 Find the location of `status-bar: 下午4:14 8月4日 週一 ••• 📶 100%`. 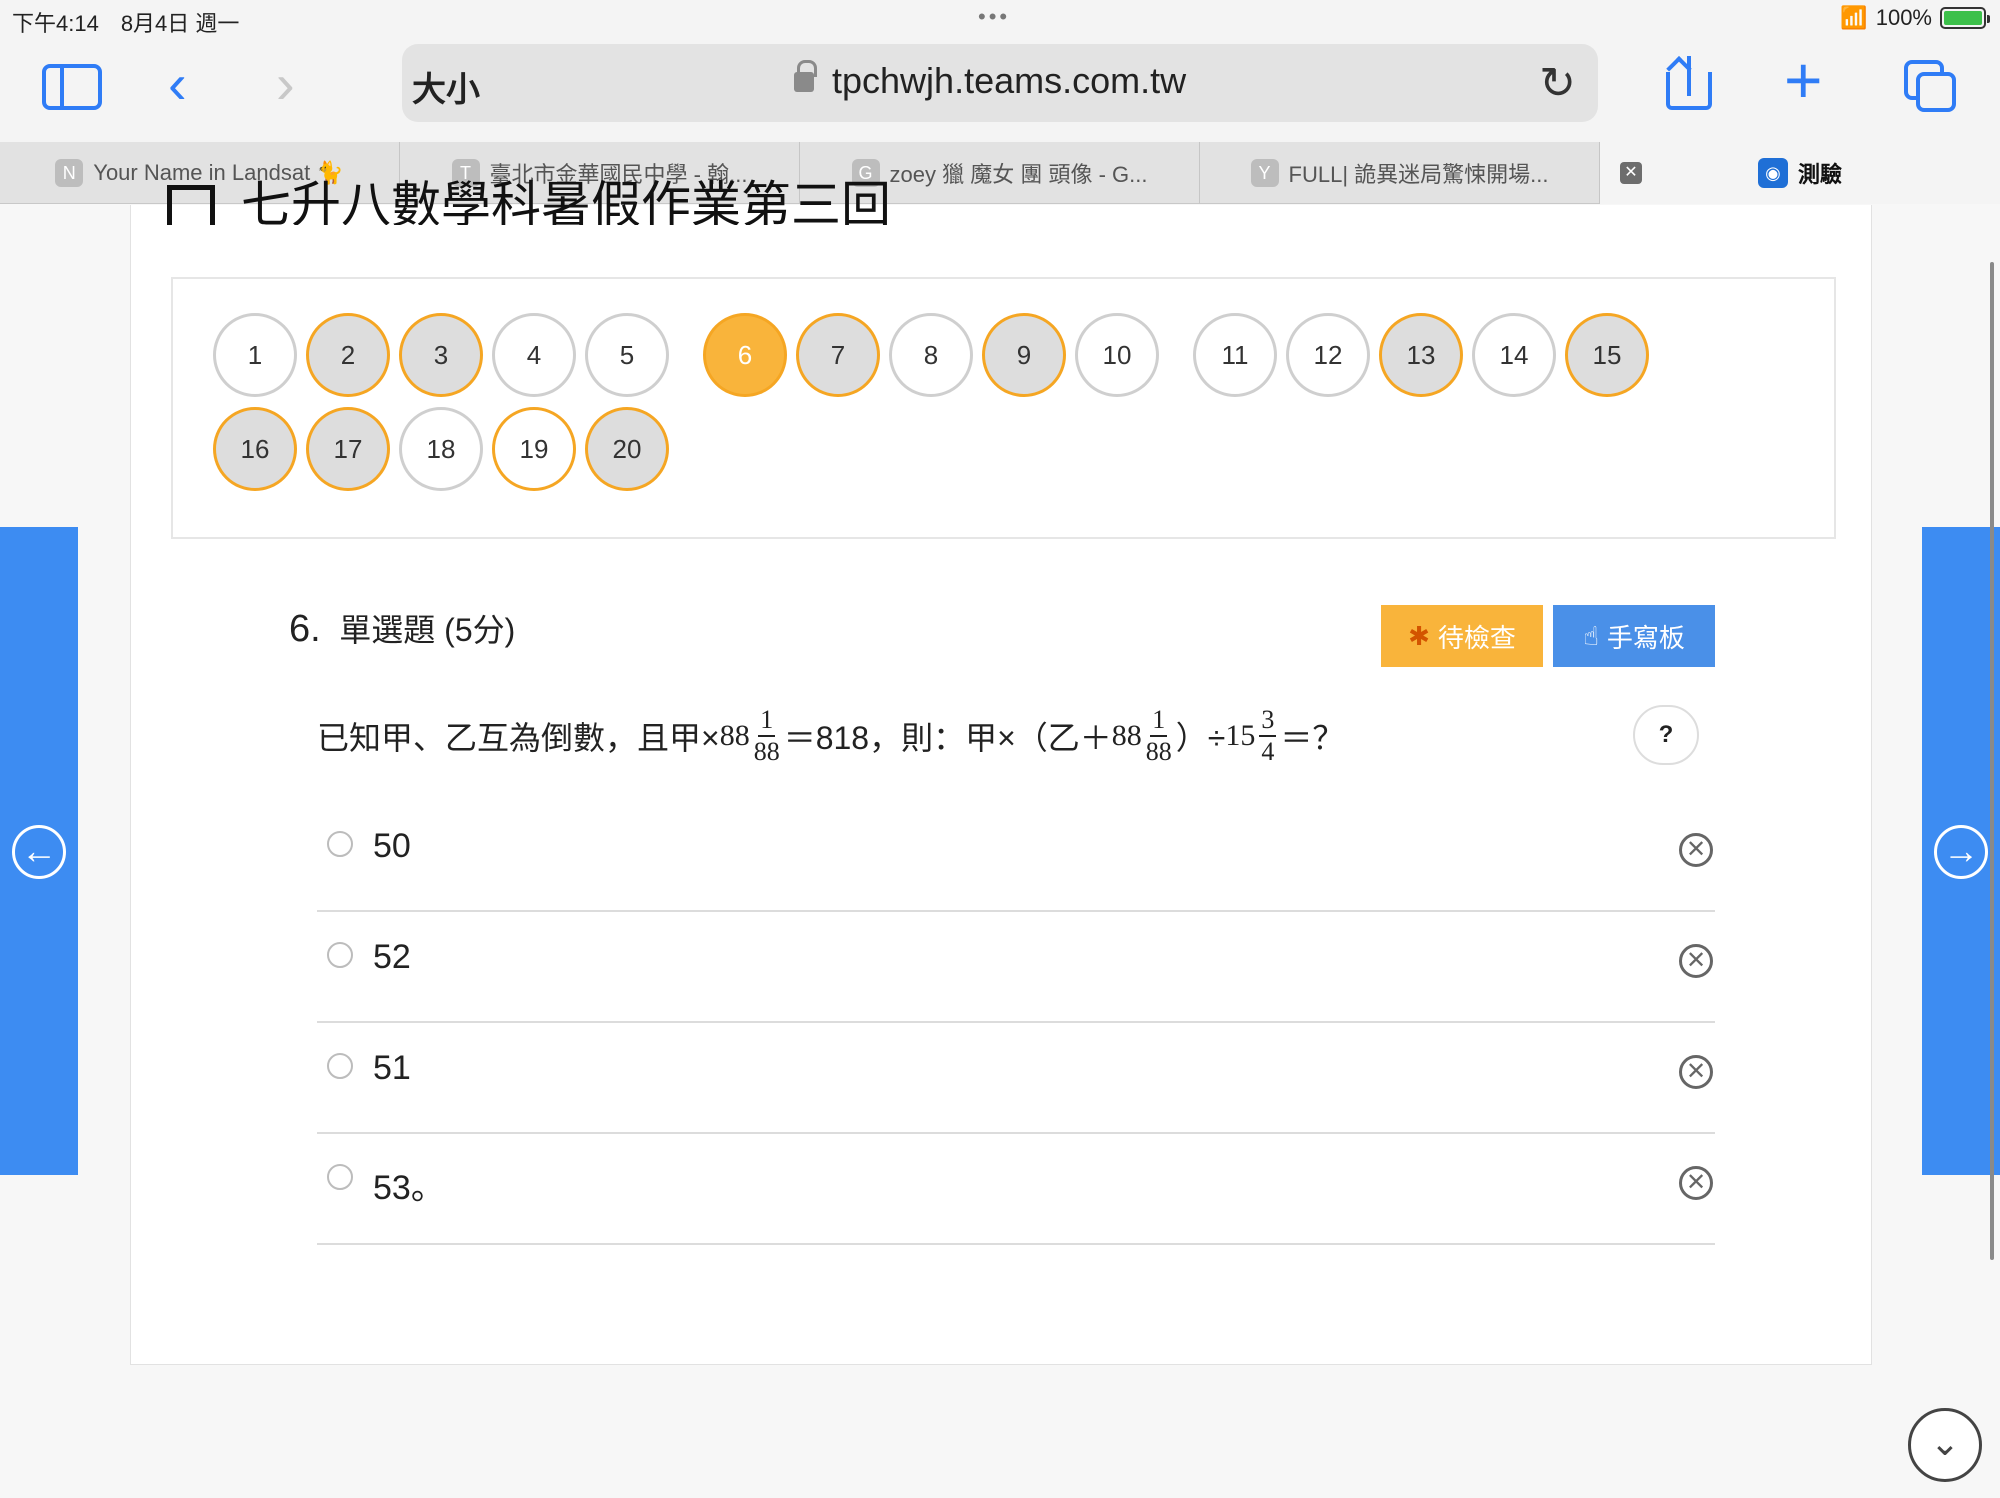

status-bar: 下午4:14 8月4日 週一 ••• 📶 100% is located at coordinates (1000, 19).